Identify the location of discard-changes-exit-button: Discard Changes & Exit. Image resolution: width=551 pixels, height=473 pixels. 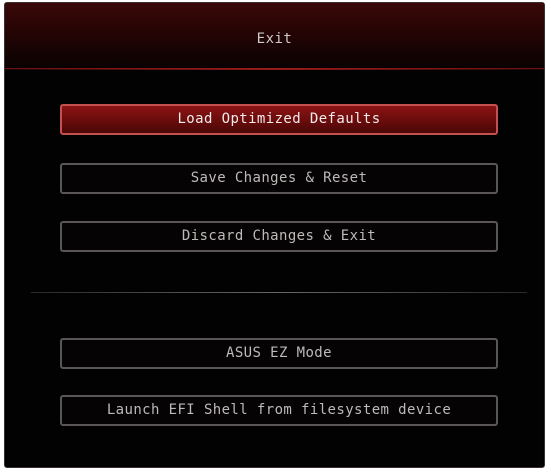
(279, 236).